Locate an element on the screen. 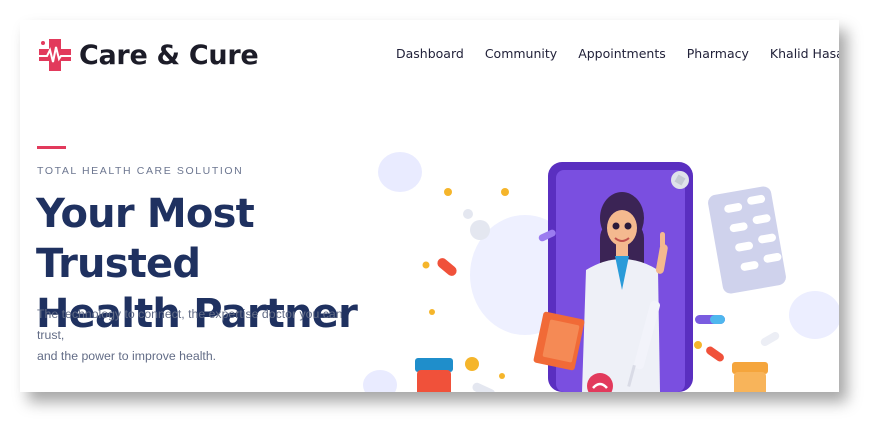 The width and height of the screenshot is (881, 435). hero-eyebrow: TOTAL HEALTH CARE SOLUTION is located at coordinates (140, 171).